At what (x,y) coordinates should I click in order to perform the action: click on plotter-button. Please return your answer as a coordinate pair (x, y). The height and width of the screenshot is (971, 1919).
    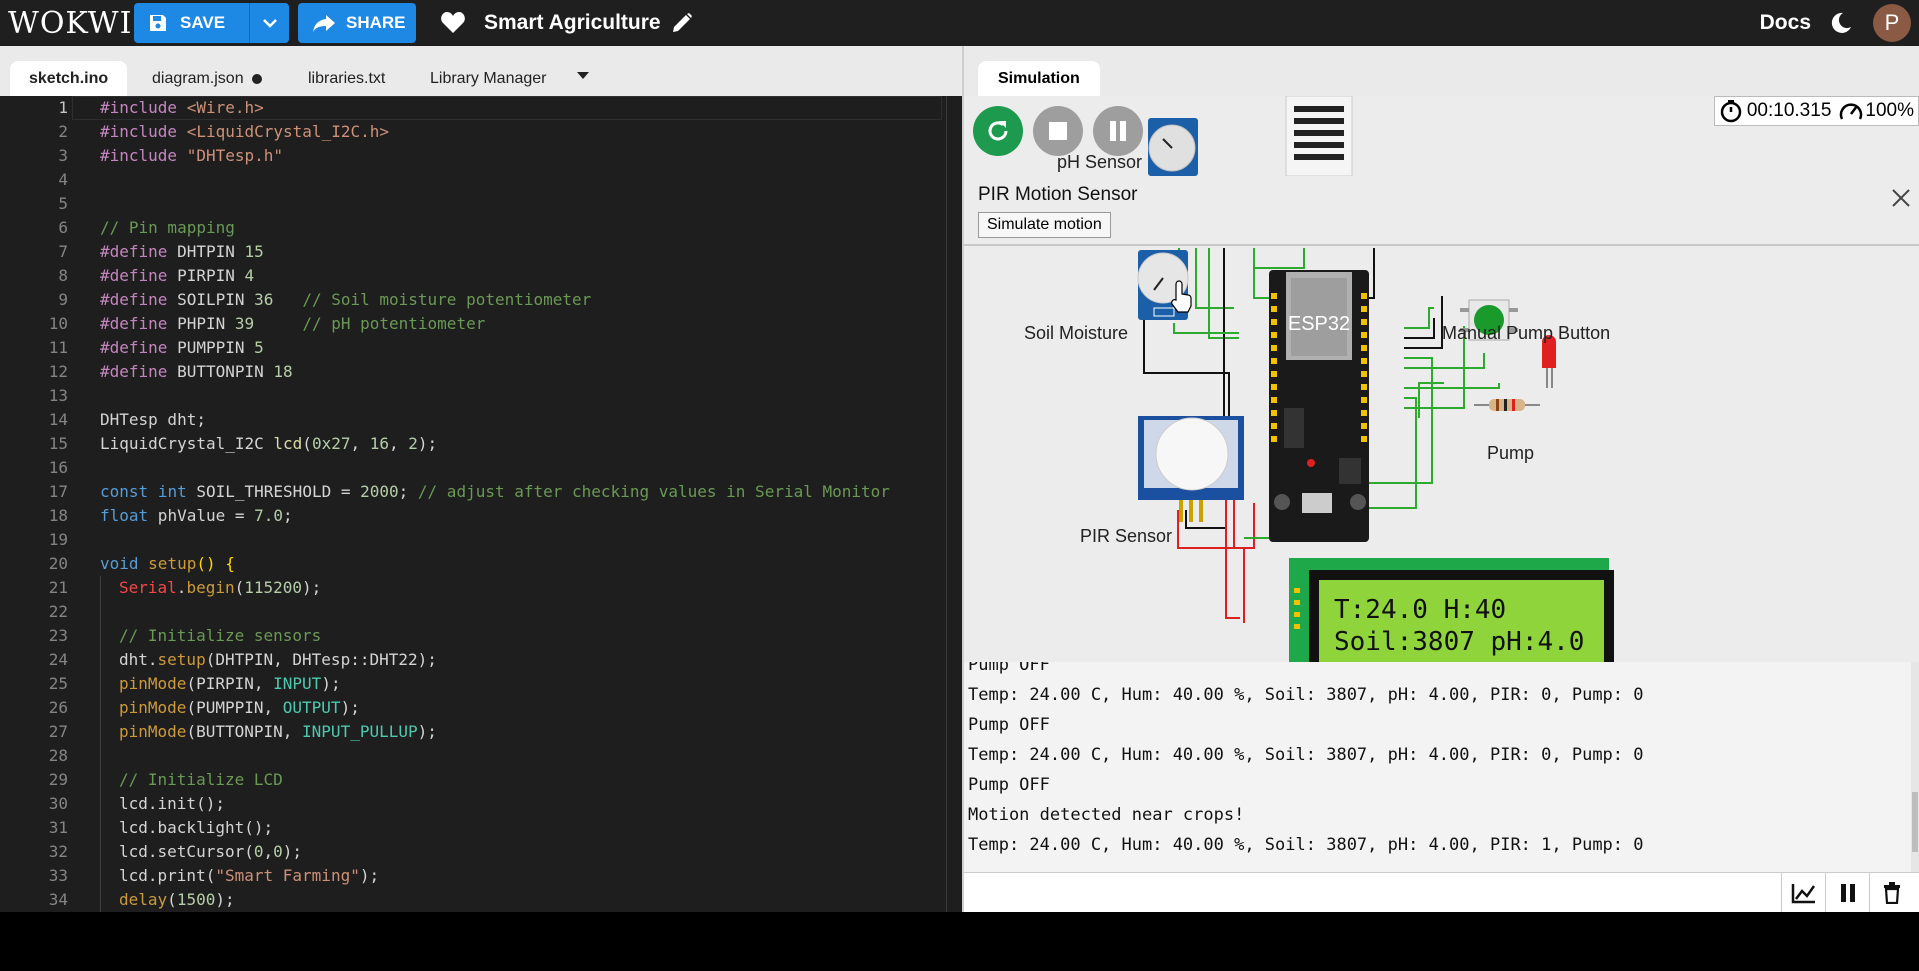
    Looking at the image, I should click on (1804, 892).